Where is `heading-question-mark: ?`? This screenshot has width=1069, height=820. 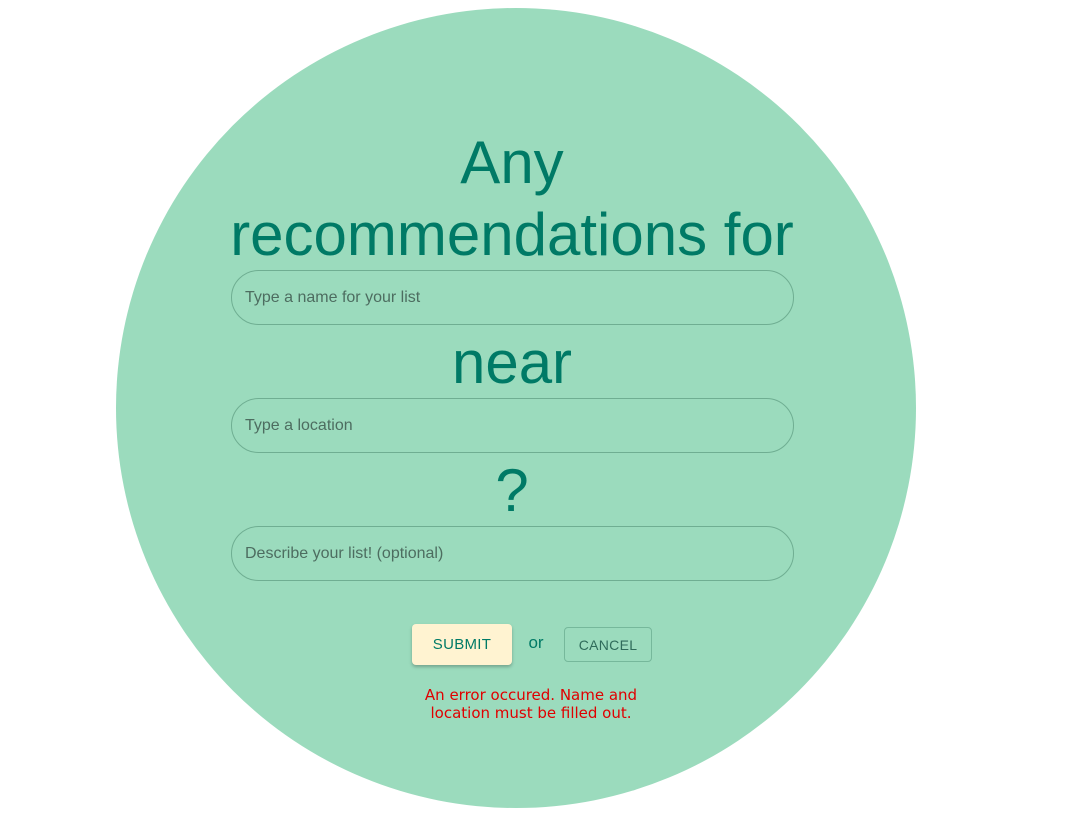
heading-question-mark: ? is located at coordinates (512, 490).